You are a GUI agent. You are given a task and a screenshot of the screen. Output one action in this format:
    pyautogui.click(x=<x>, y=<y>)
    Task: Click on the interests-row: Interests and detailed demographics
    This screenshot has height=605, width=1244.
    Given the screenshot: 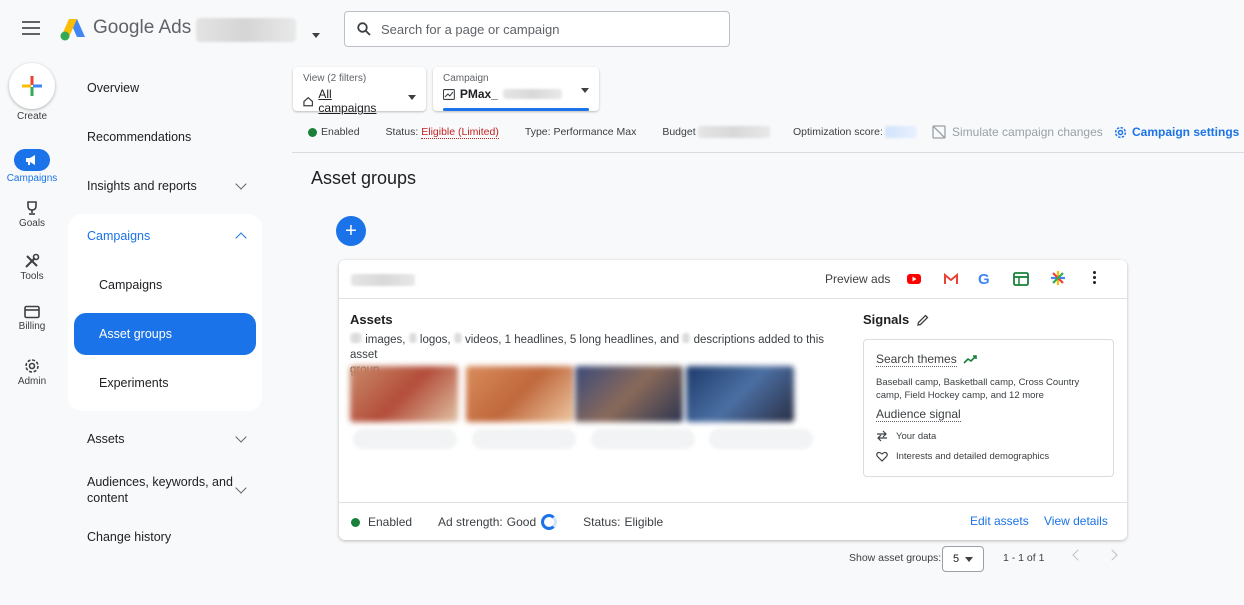 What is the action you would take?
    pyautogui.click(x=962, y=456)
    